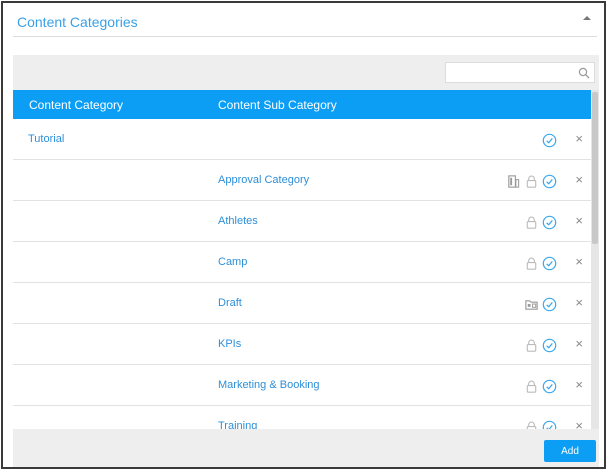 The image size is (607, 470). I want to click on add-button: Add, so click(570, 451).